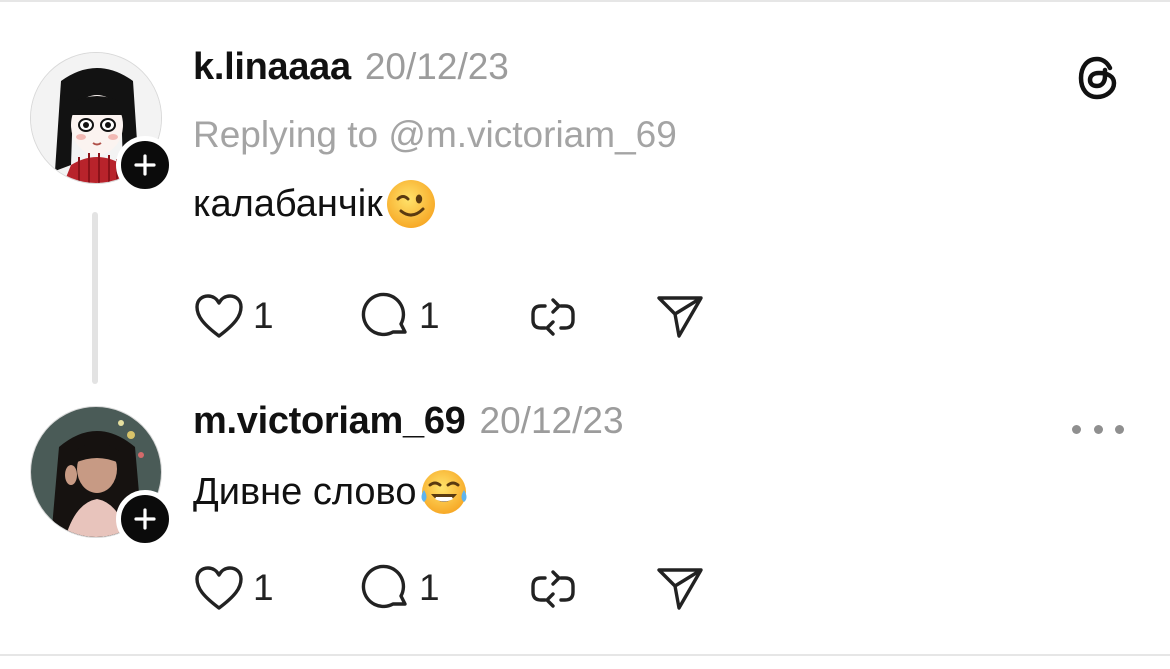 The width and height of the screenshot is (1170, 669). I want to click on bottom-divider, so click(585, 655).